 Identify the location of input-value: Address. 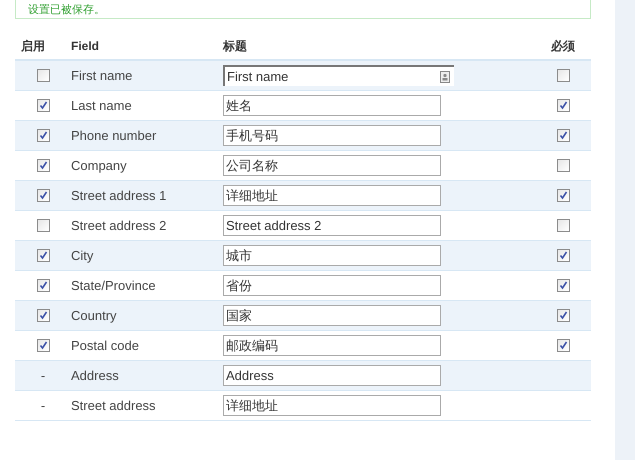
(250, 375).